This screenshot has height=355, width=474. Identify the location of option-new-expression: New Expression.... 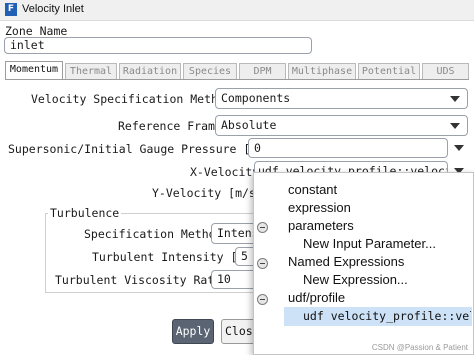
(355, 279).